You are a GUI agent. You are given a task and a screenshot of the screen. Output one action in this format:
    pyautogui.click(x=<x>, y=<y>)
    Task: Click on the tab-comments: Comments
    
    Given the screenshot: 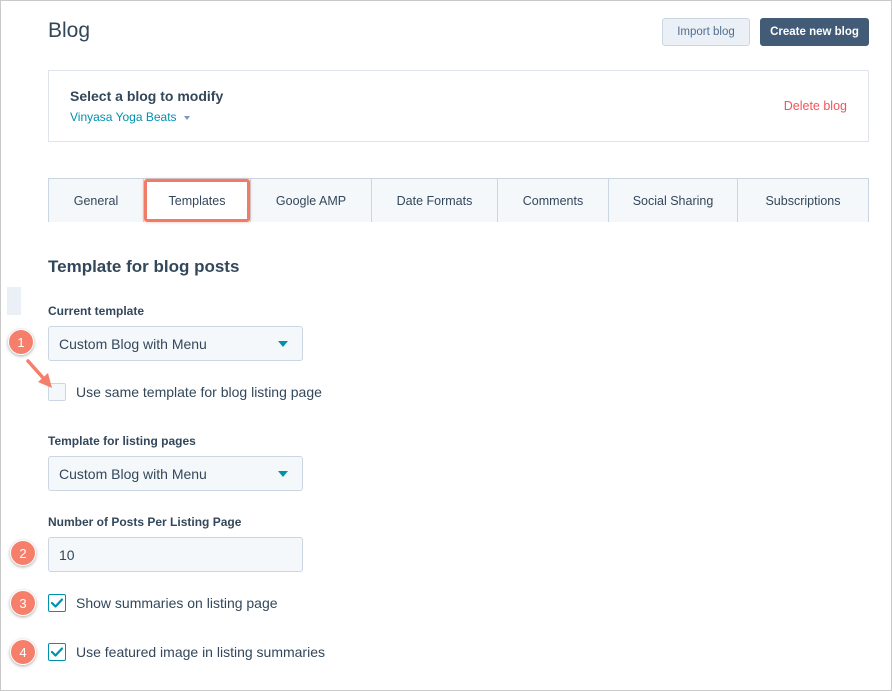 What is the action you would take?
    pyautogui.click(x=553, y=200)
    